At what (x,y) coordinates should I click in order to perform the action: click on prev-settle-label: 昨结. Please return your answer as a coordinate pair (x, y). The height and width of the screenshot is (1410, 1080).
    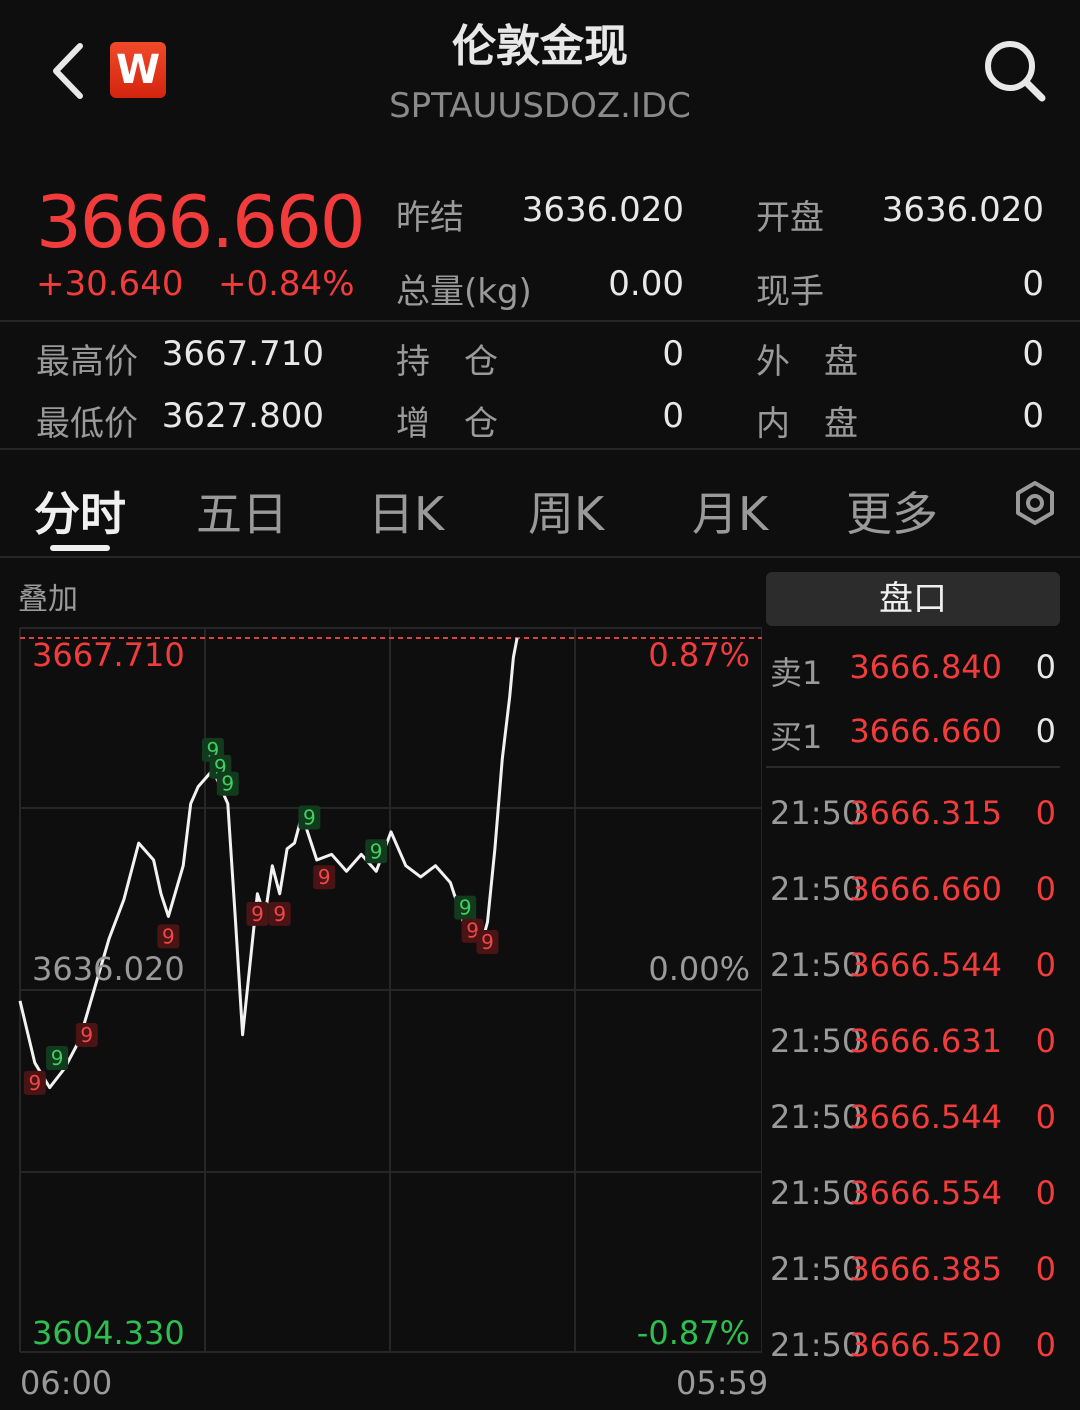
    Looking at the image, I should click on (430, 218).